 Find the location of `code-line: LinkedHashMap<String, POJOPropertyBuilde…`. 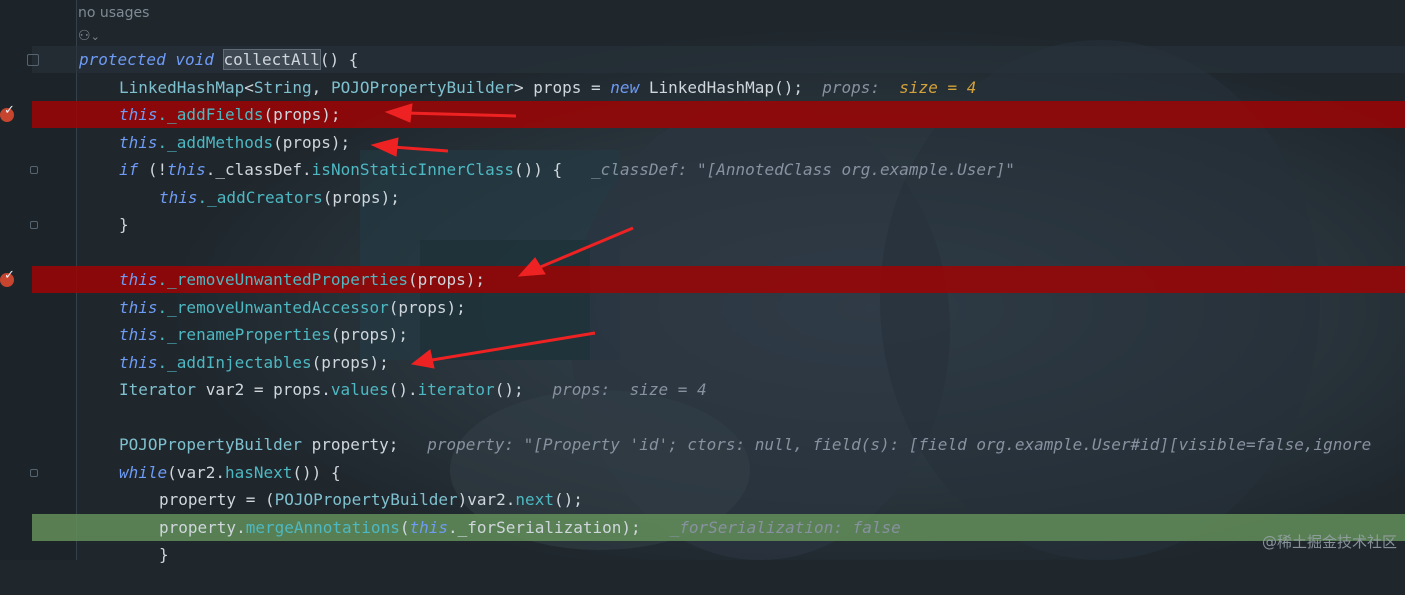

code-line: LinkedHashMap<String, POJOPropertyBuilde… is located at coordinates (718, 87).